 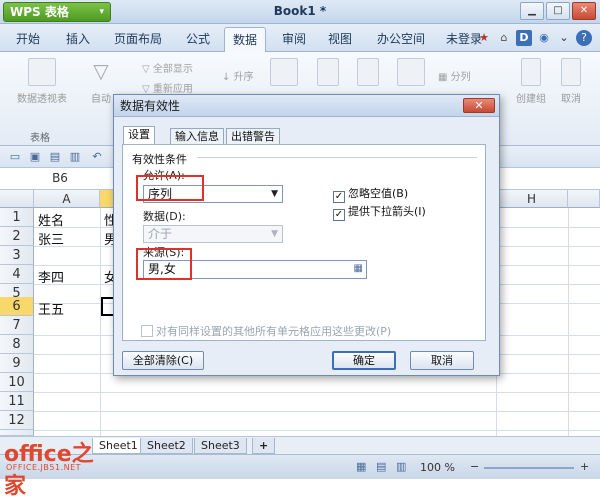 I want to click on checkmark-icon: ✓, so click(x=339, y=215).